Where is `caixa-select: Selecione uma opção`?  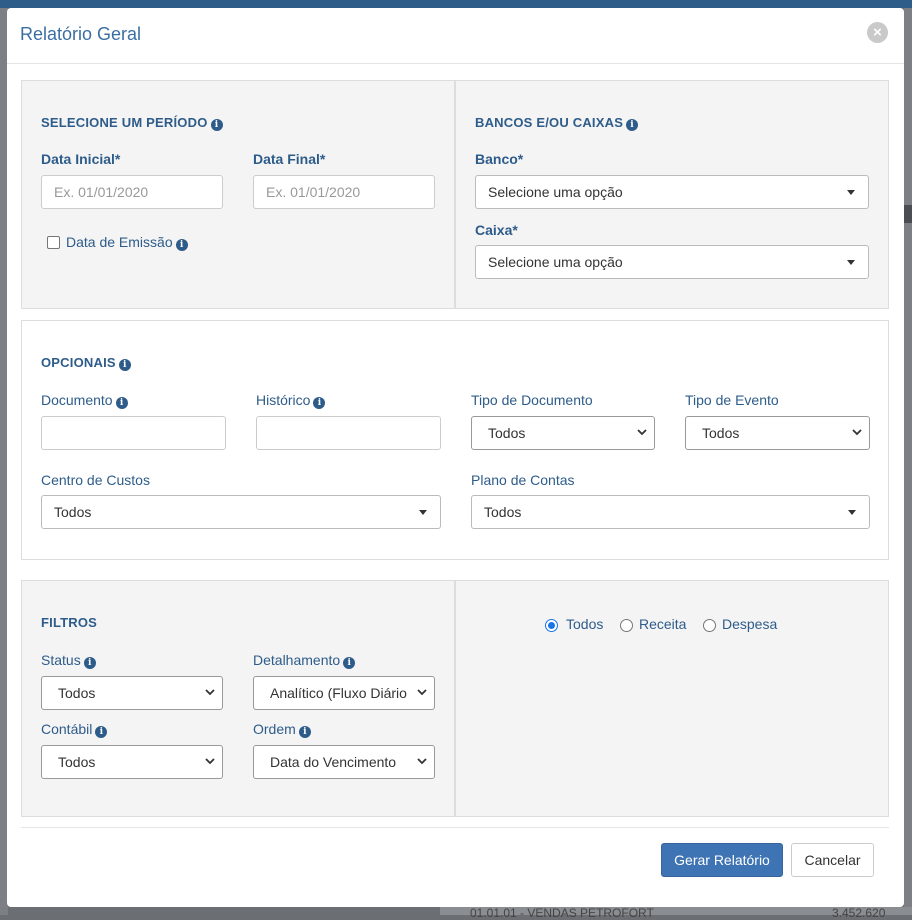 caixa-select: Selecione uma opção is located at coordinates (672, 262).